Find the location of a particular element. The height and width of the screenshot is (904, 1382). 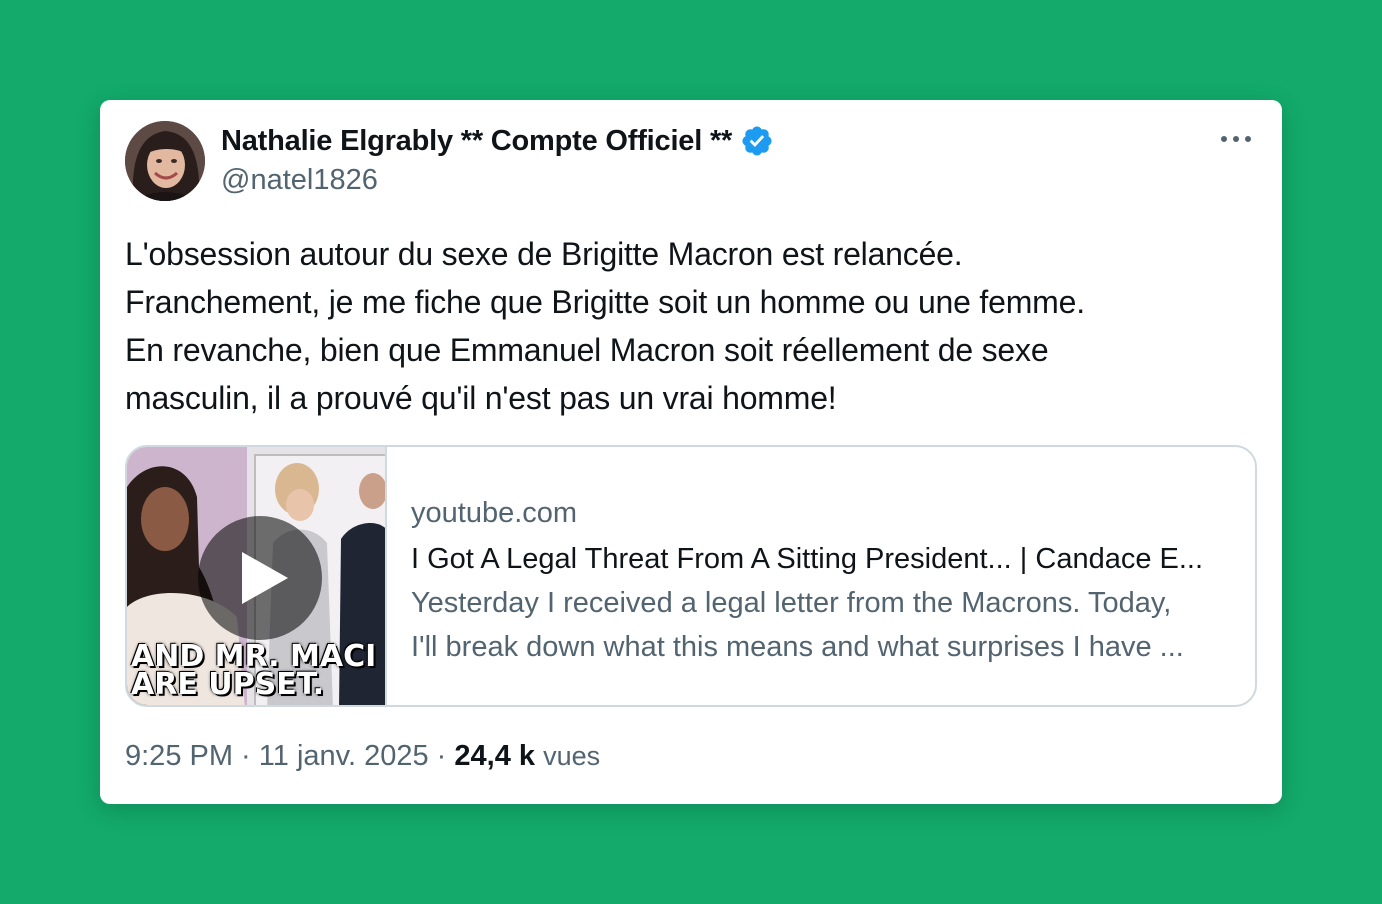

video-thumbnail: AND MR. MACI ARE UPSET. is located at coordinates (257, 576).